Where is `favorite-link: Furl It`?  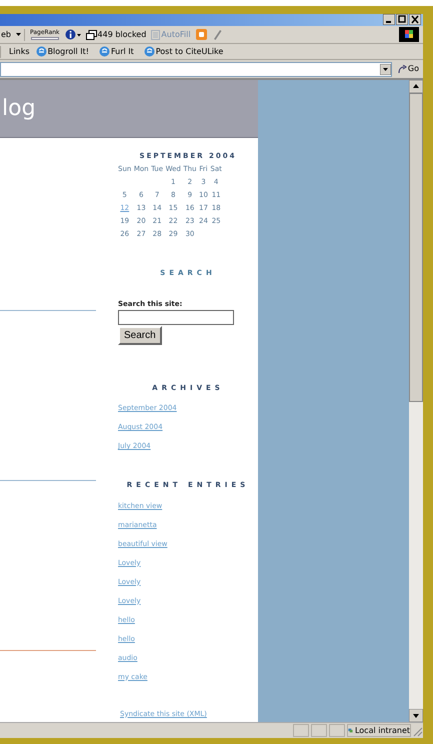
favorite-link: Furl It is located at coordinates (116, 52).